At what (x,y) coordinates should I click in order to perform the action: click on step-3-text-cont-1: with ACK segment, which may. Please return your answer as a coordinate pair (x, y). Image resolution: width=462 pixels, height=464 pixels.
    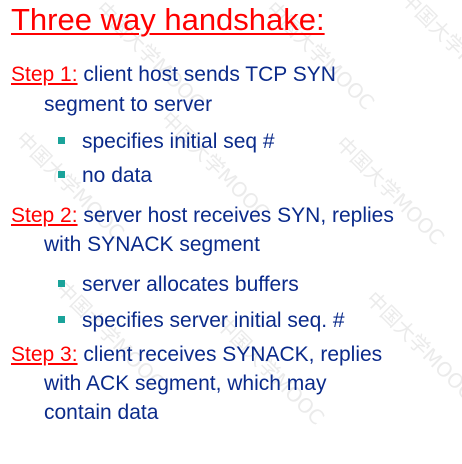
    Looking at the image, I should click on (185, 383).